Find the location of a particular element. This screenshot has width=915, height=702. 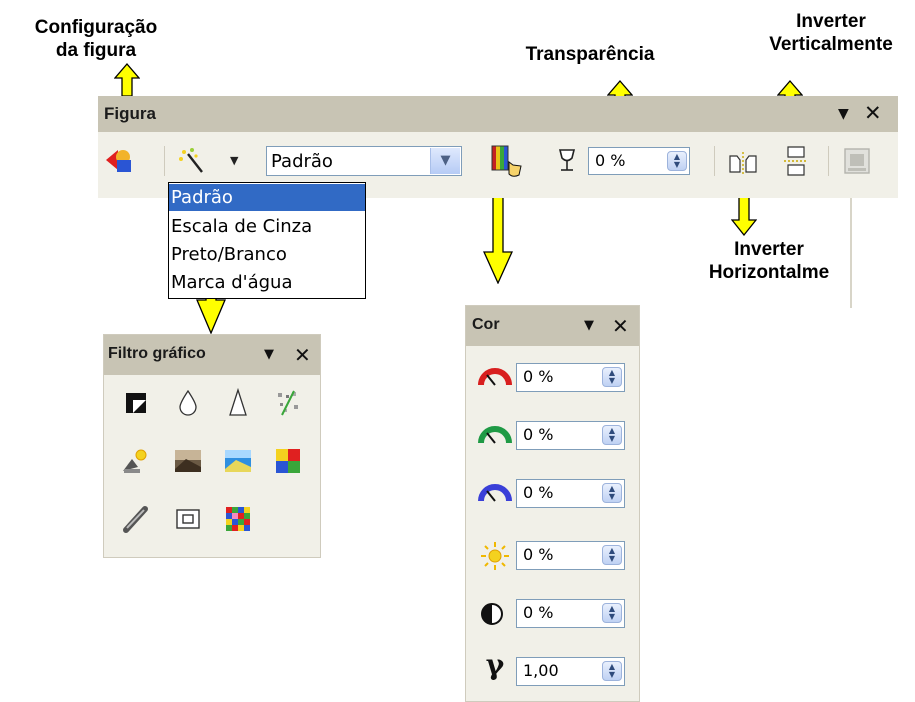

pop-art-icon is located at coordinates (288, 461).